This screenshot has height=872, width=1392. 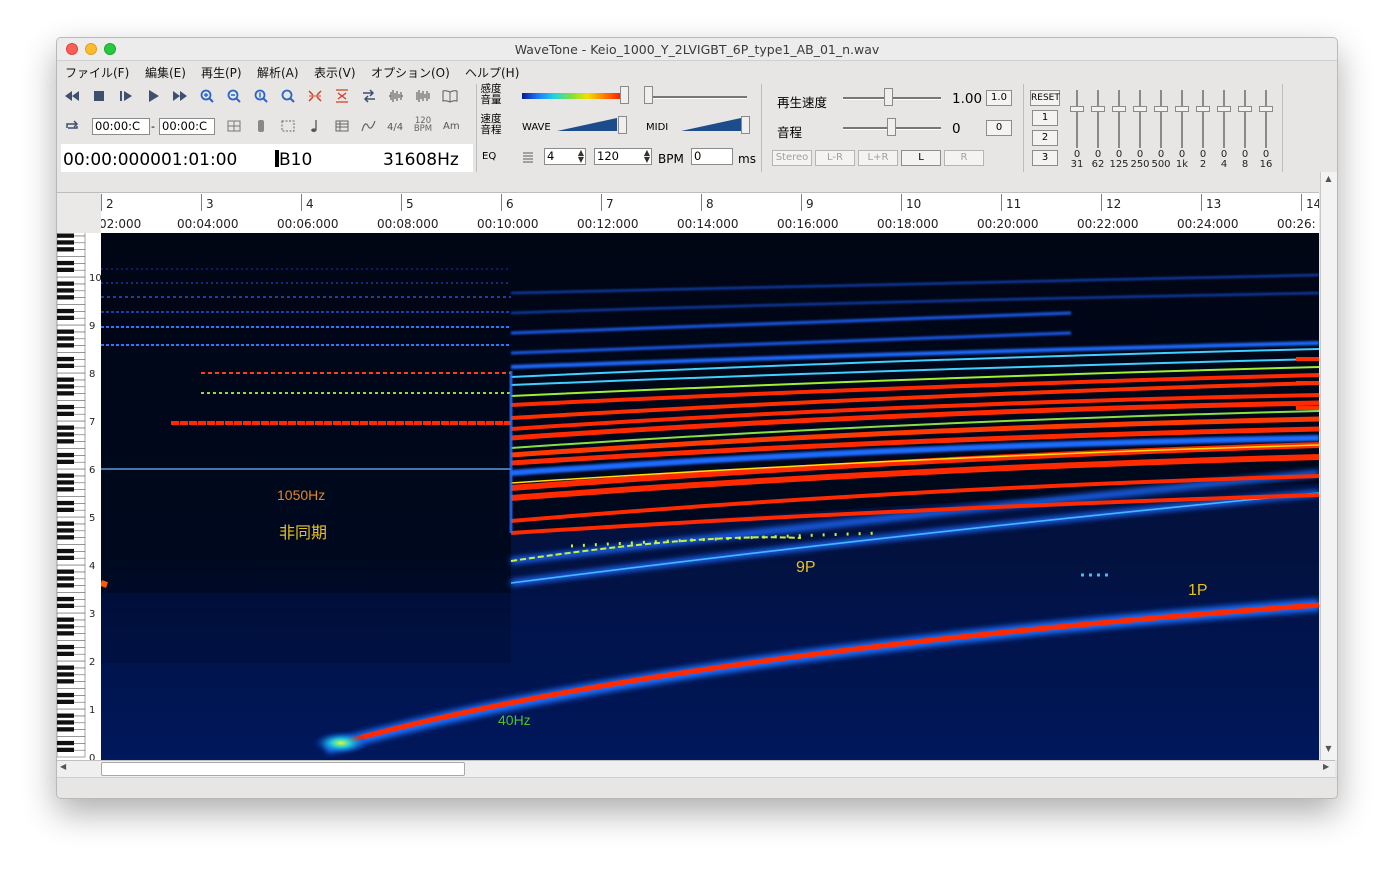 What do you see at coordinates (1328, 749) in the screenshot?
I see `scroll-down-arrow-icon: ▼` at bounding box center [1328, 749].